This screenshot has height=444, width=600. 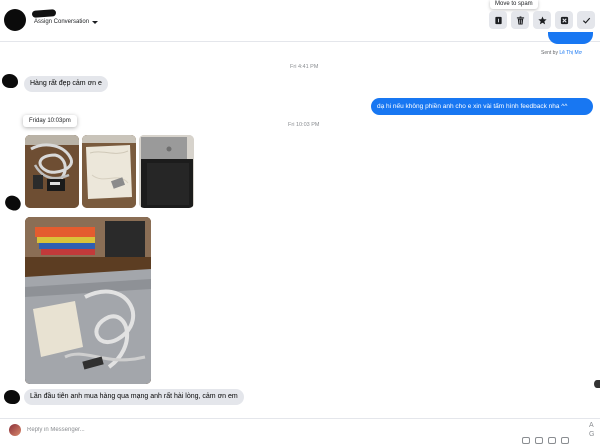 I want to click on conversation-header: Assign Conversation Move to spam, so click(x=300, y=21).